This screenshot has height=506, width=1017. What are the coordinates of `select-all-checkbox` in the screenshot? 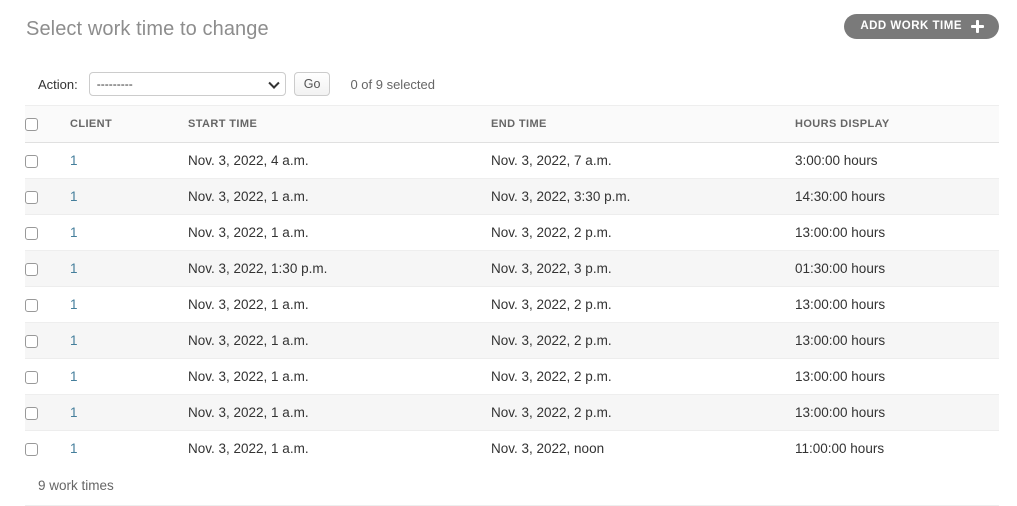 It's located at (31, 124).